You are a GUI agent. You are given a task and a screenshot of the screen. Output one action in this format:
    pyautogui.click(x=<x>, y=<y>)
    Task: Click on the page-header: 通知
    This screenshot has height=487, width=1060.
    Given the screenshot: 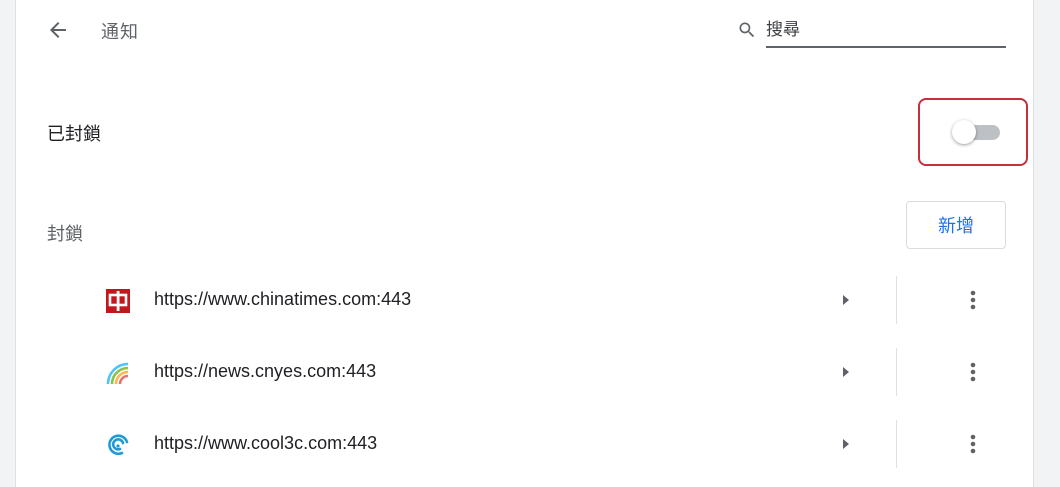 What is the action you would take?
    pyautogui.click(x=524, y=30)
    